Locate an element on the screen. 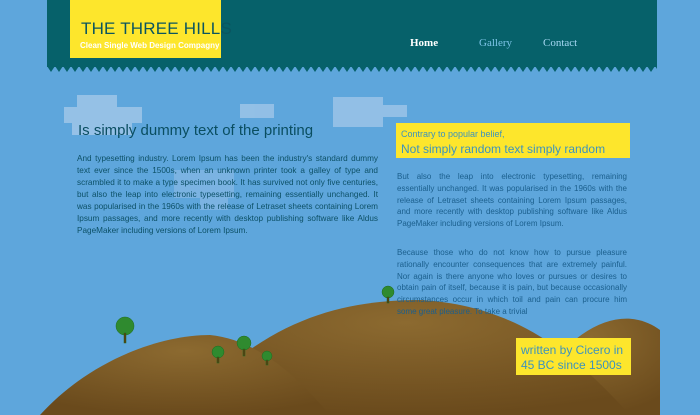 The height and width of the screenshot is (415, 700). right-box-kicker: Contrary to popular belief, is located at coordinates (453, 134).